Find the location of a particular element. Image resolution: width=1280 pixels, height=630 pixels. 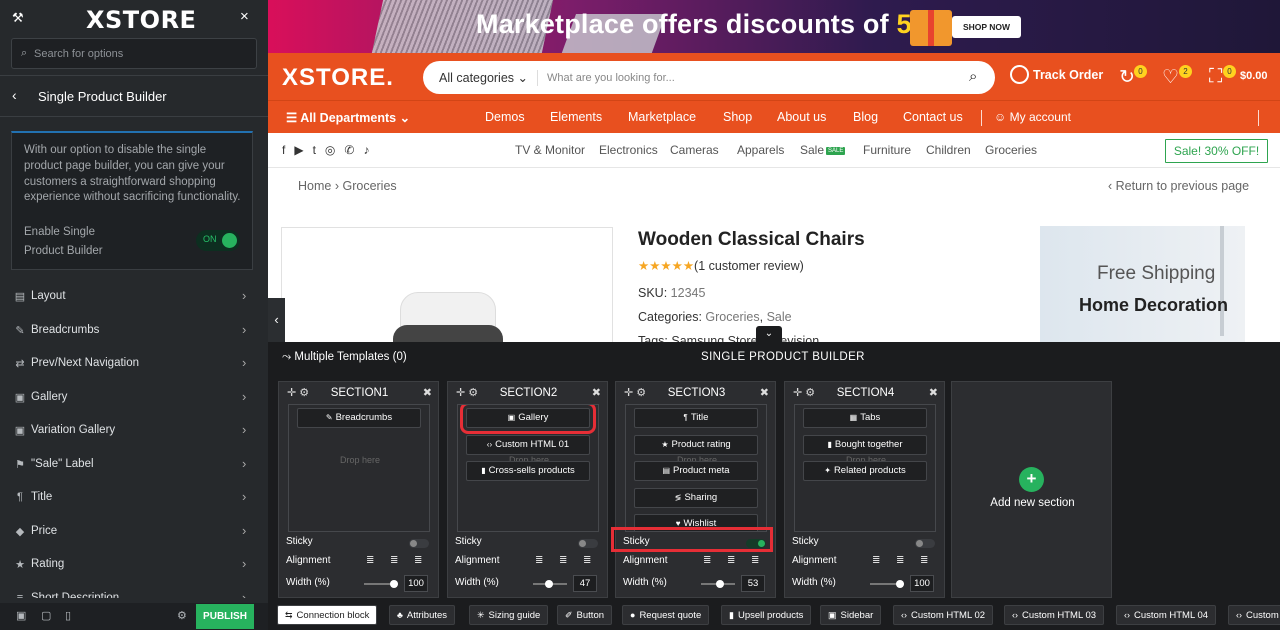

sidebar-item: ▣ Variation Gallery › is located at coordinates (134, 431).